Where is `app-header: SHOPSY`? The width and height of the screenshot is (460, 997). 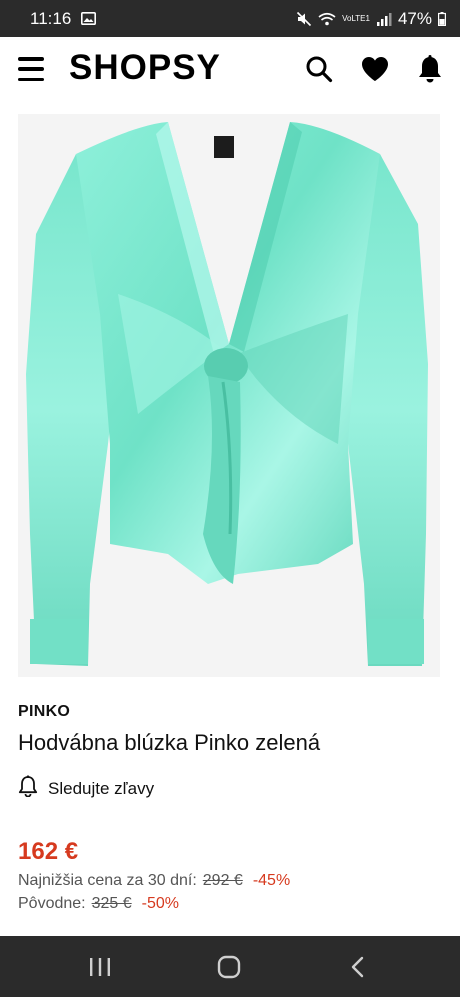
app-header: SHOPSY is located at coordinates (230, 69).